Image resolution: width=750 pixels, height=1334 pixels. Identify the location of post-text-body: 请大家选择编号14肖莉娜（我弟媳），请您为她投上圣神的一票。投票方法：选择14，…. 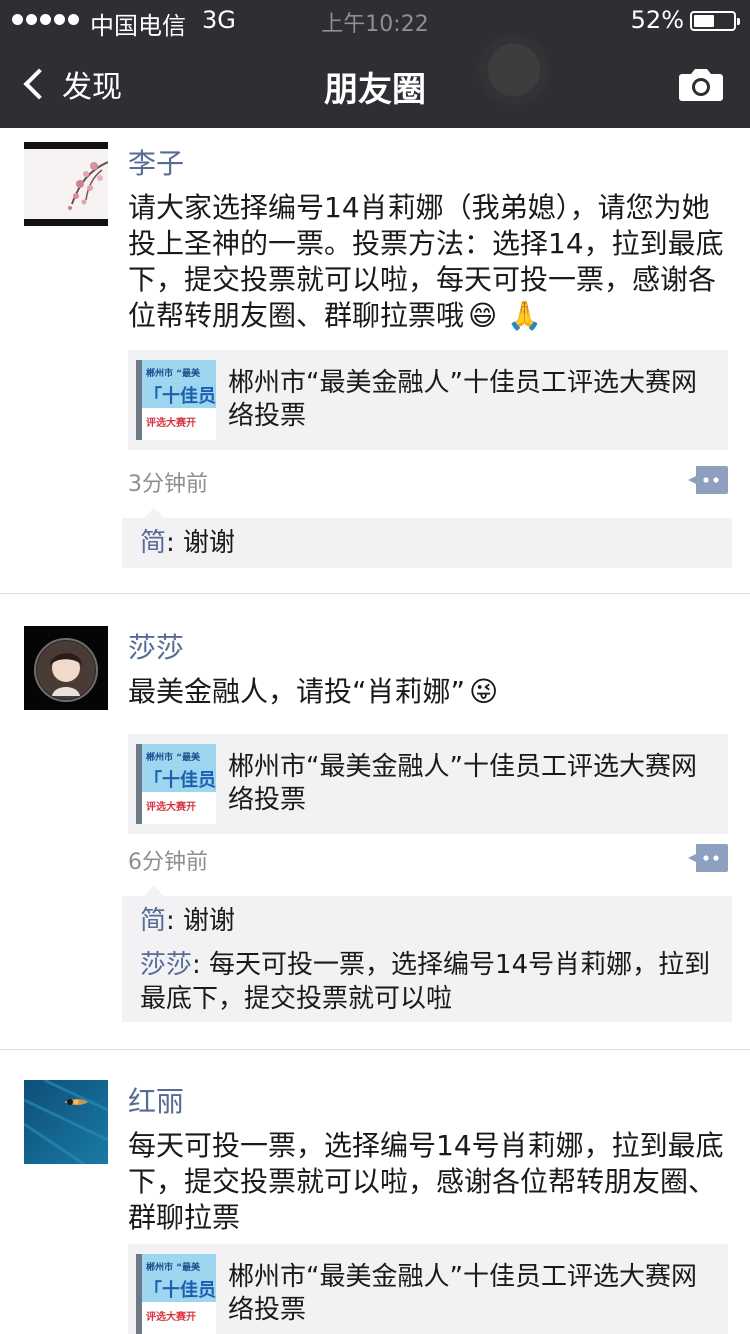
(426, 261).